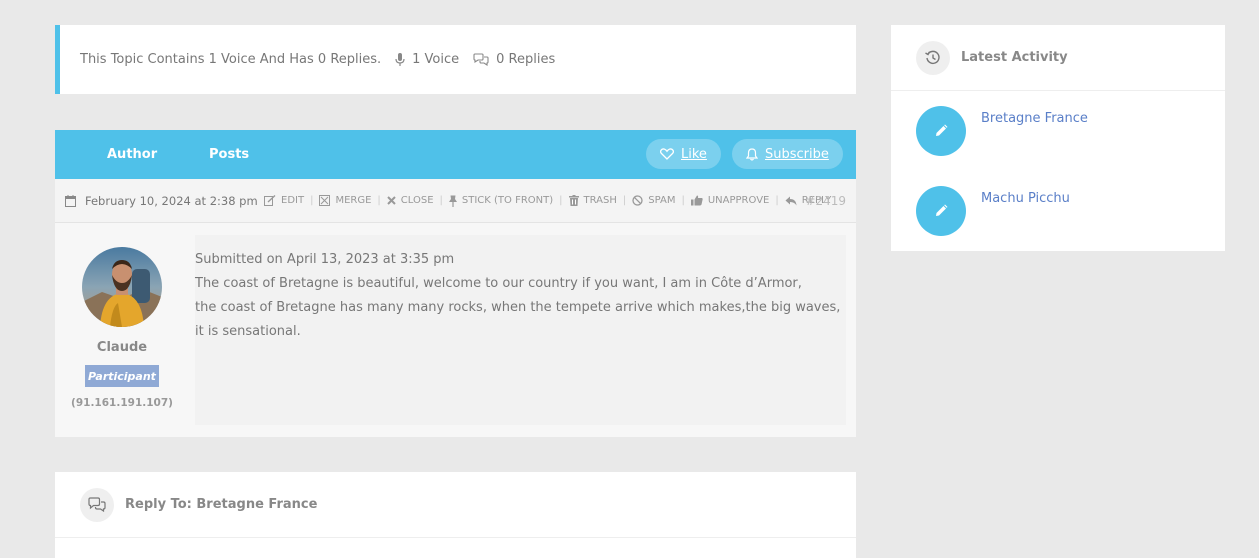 This screenshot has height=558, width=1259. I want to click on ban-icon, so click(637, 200).